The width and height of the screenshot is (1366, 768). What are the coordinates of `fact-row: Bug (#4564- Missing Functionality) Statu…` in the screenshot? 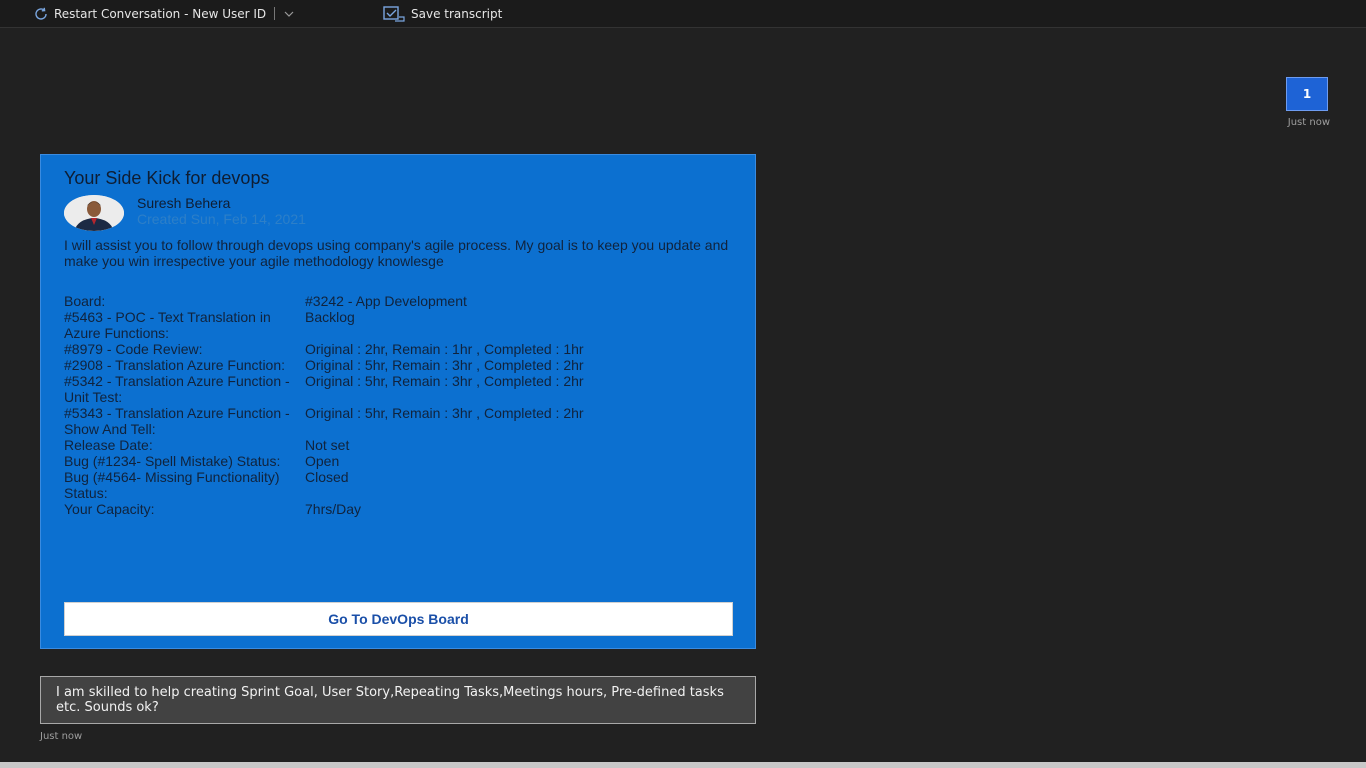 It's located at (399, 485).